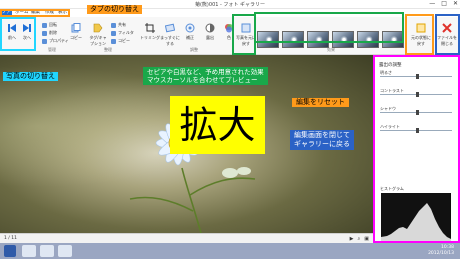 The image size is (460, 259). What do you see at coordinates (210, 37) in the screenshot?
I see `exposure-label: 露出` at bounding box center [210, 37].